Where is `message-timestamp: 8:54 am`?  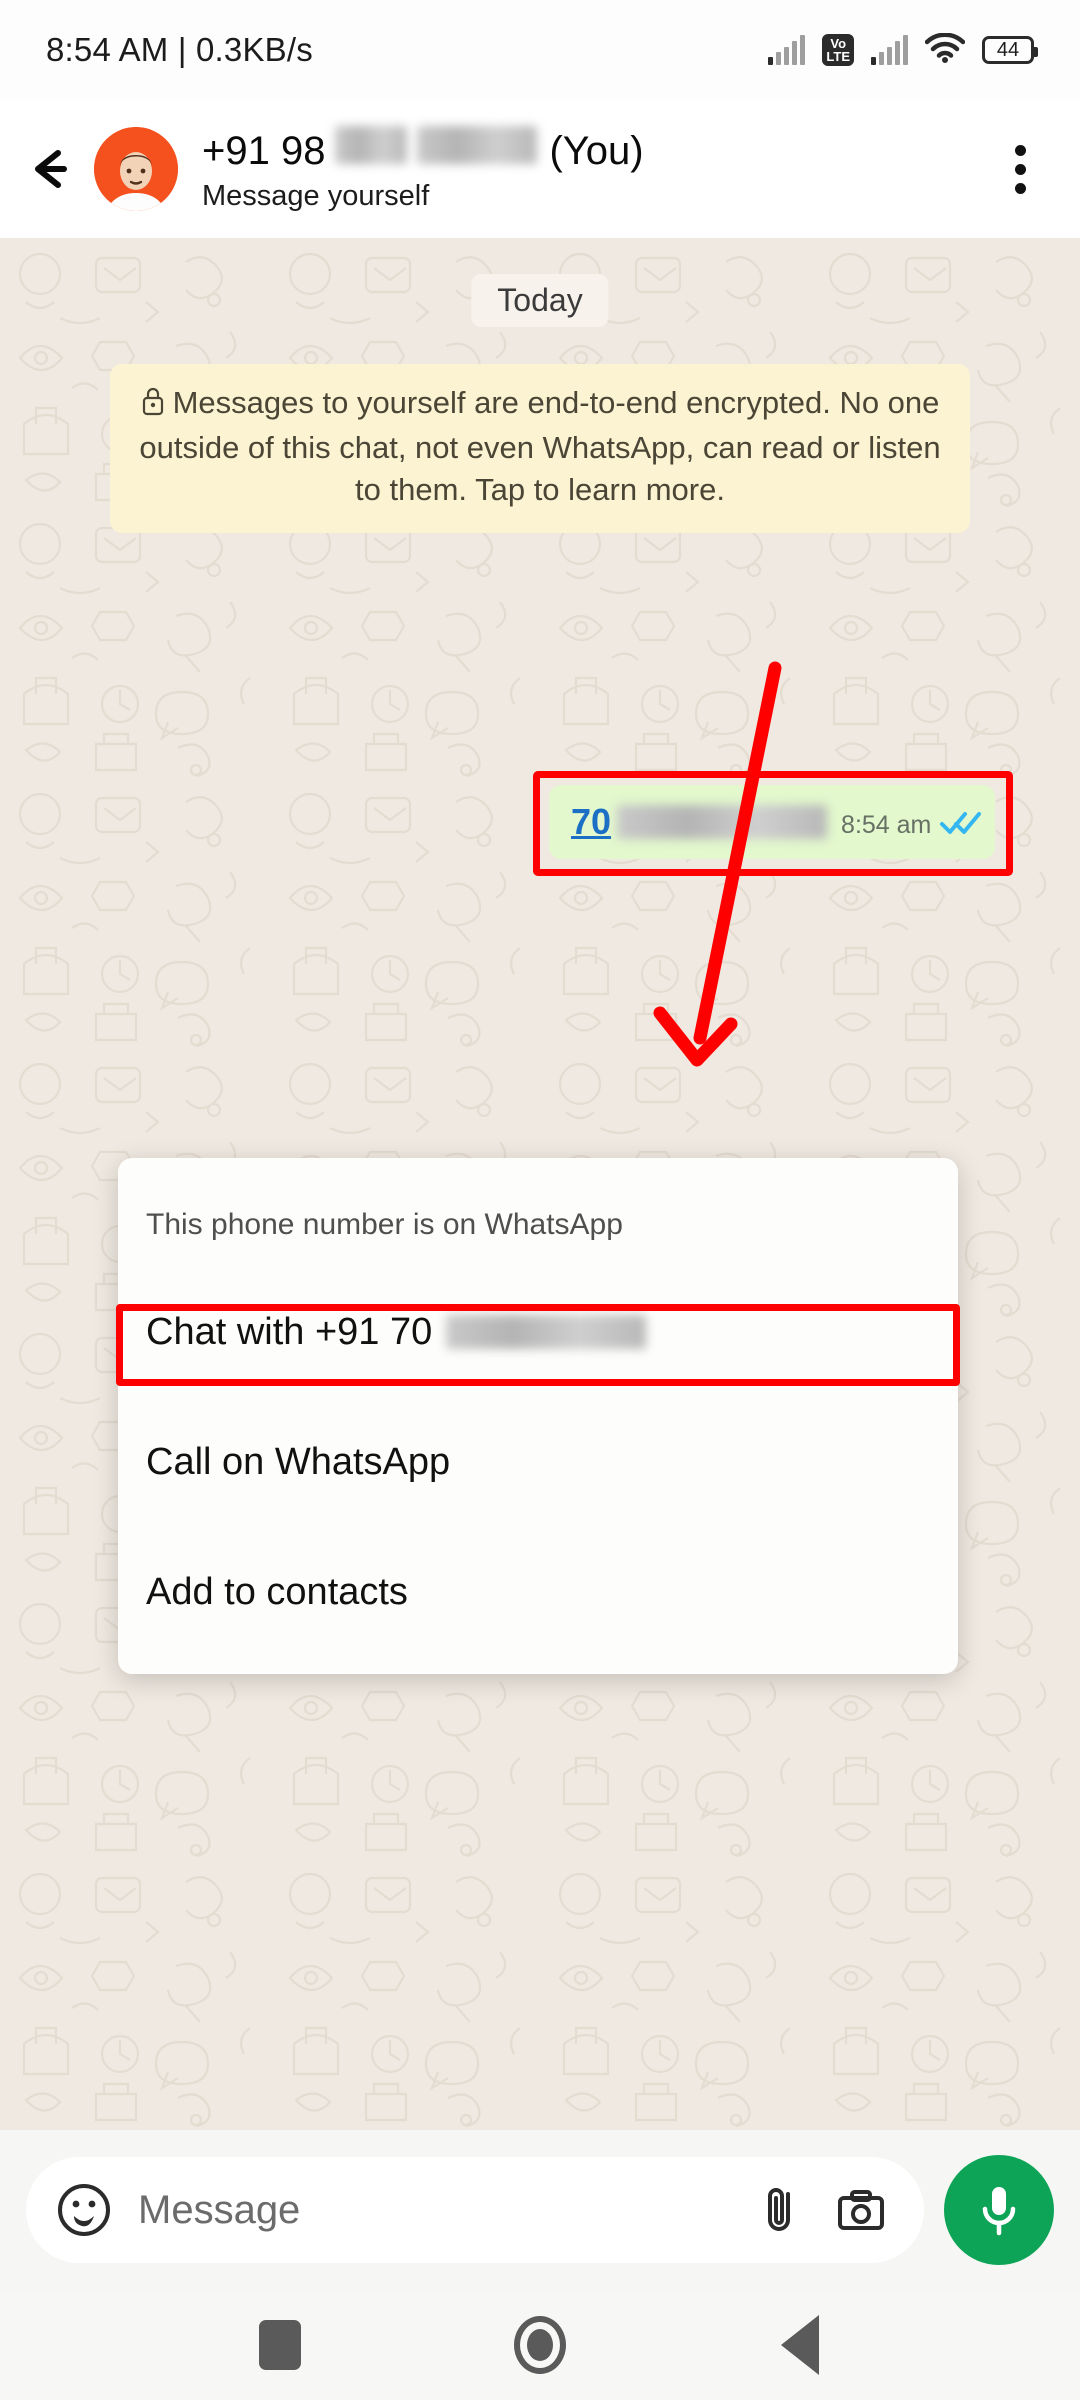
message-timestamp: 8:54 am is located at coordinates (886, 825).